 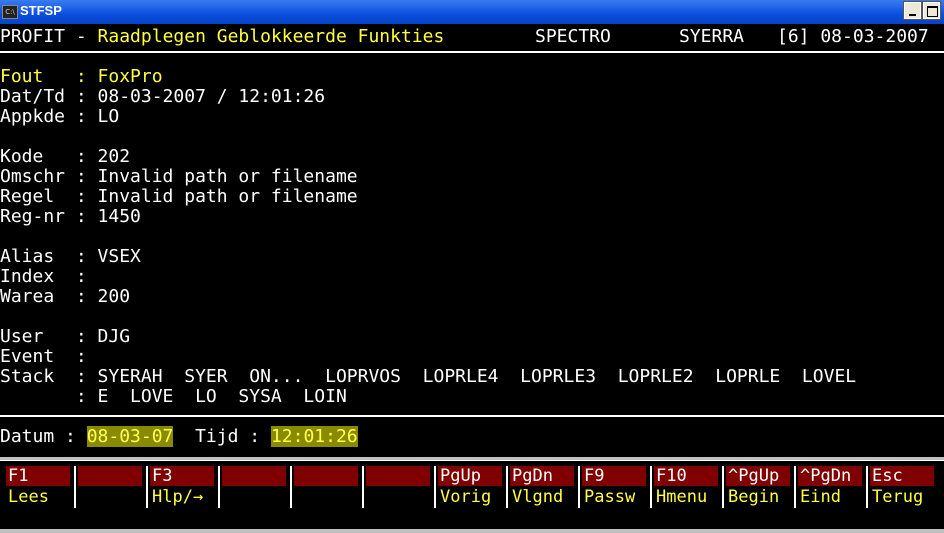 I want to click on header-divider, so click(x=472, y=52).